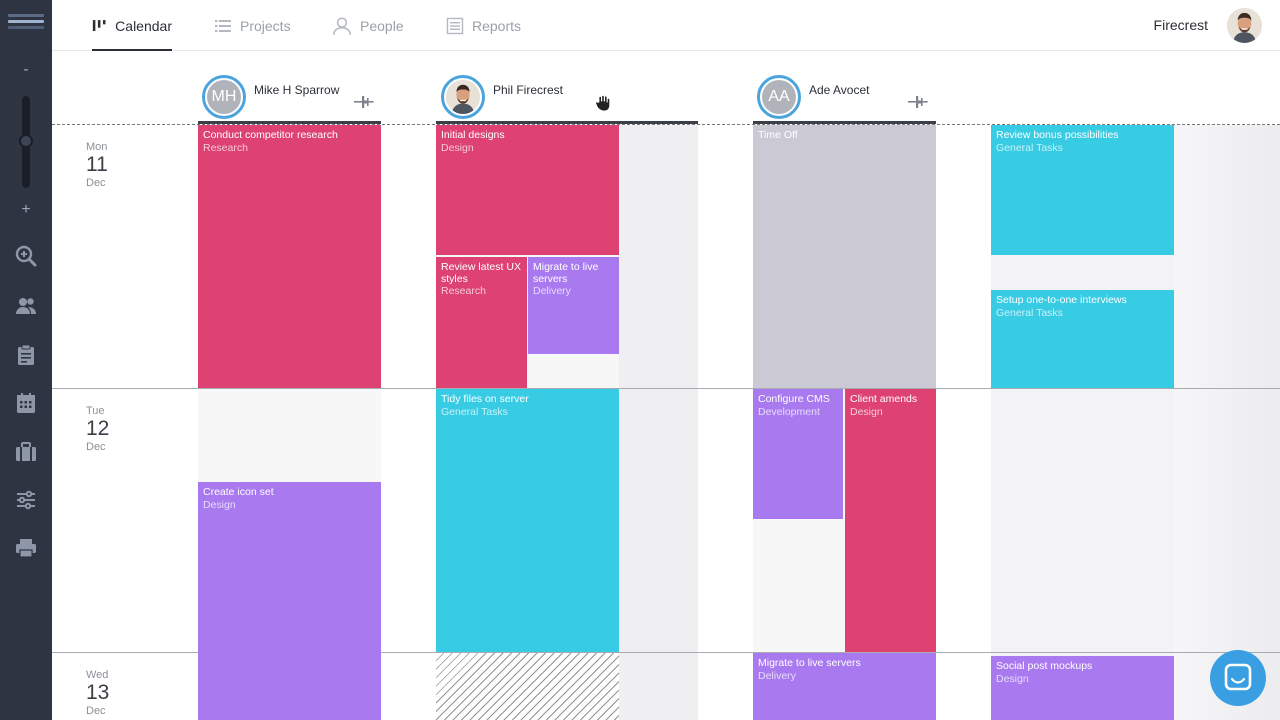  What do you see at coordinates (97, 675) in the screenshot?
I see `day-of-week: Wed` at bounding box center [97, 675].